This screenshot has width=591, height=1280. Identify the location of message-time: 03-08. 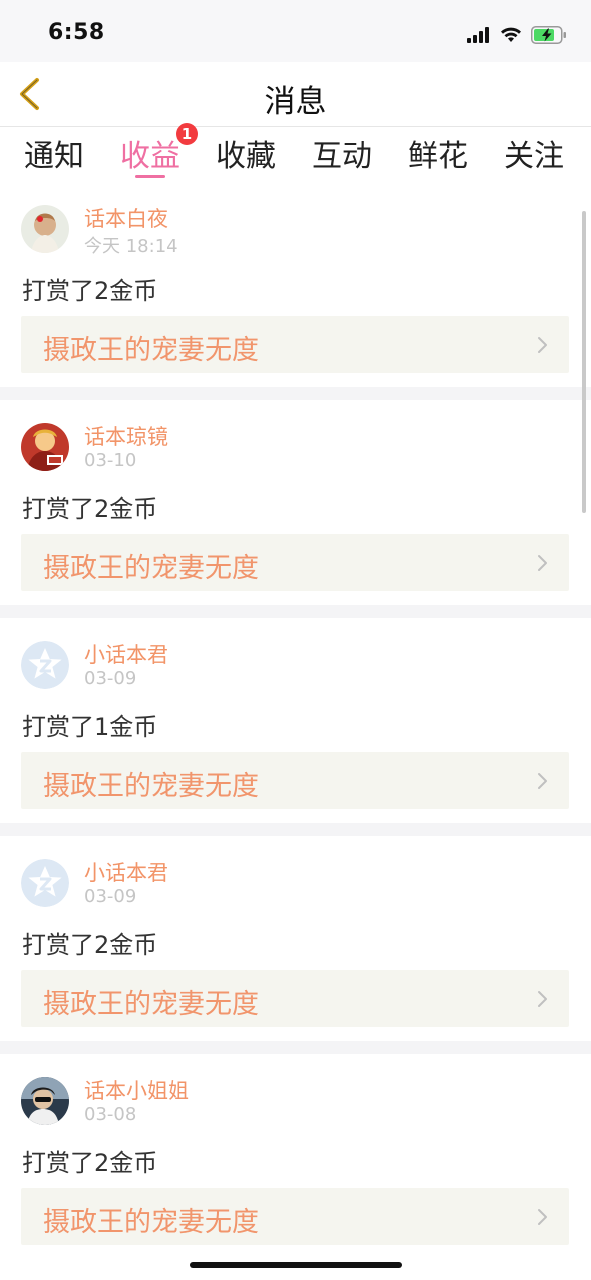
(110, 1114).